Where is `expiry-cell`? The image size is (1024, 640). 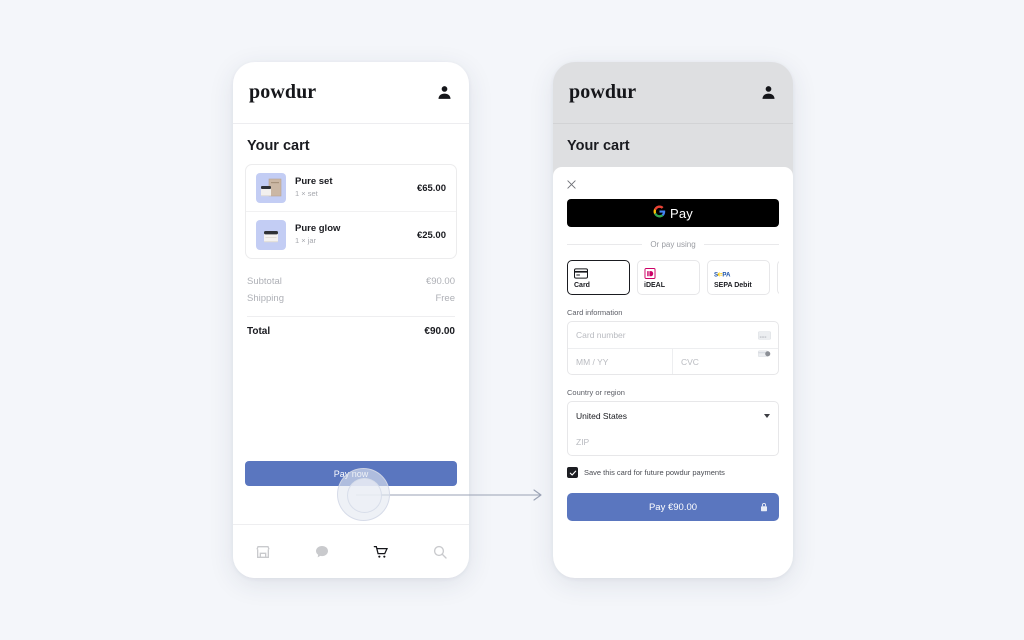 expiry-cell is located at coordinates (620, 361).